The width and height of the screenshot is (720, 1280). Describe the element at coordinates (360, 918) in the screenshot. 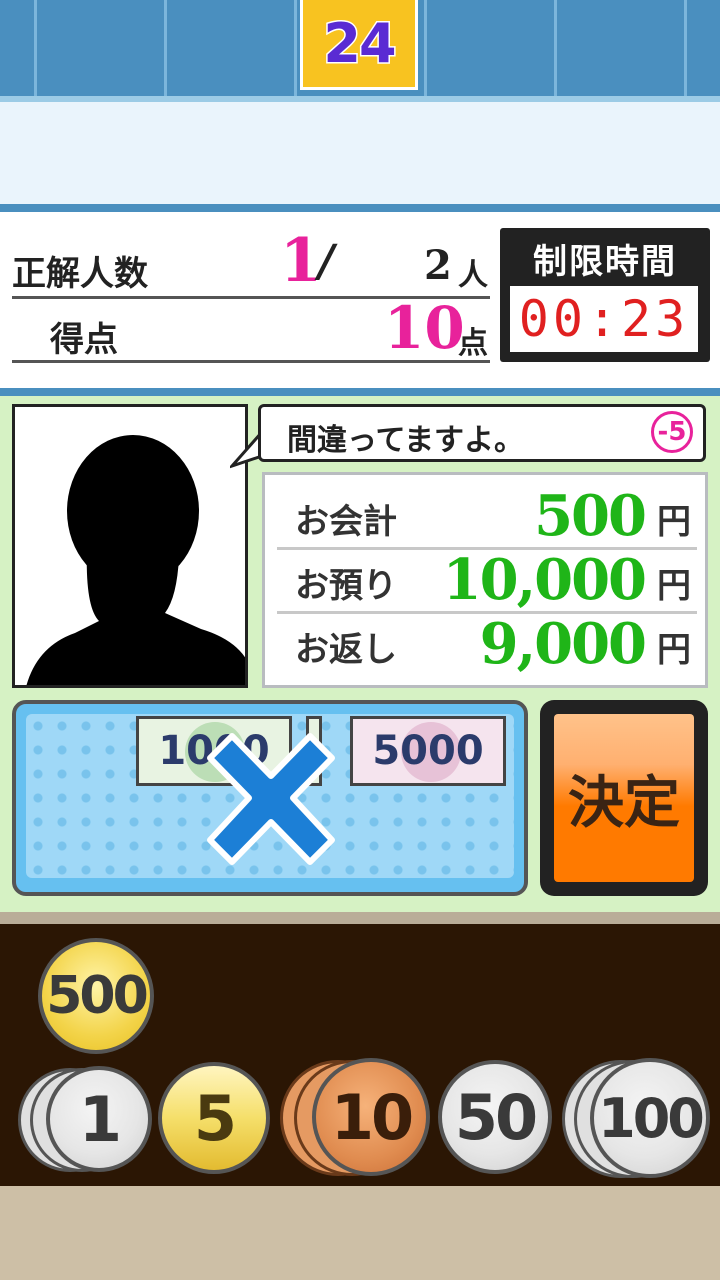

I see `coin-shelf` at that location.